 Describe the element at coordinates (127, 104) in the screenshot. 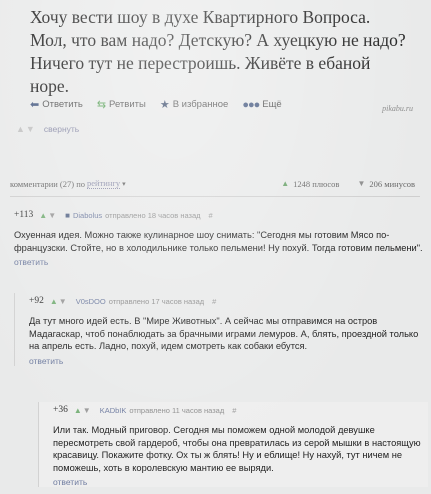

I see `retweets-label: Ретвиты` at that location.